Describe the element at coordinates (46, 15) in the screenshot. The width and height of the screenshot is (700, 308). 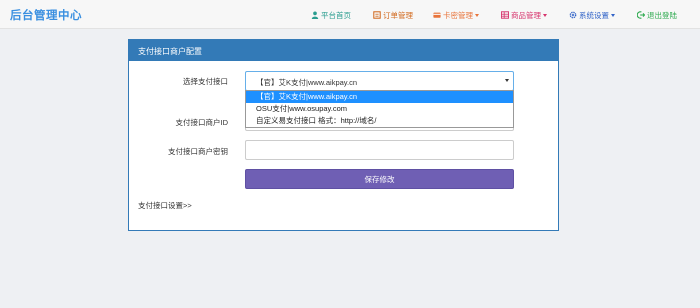
I see `brand-title: 后台管理中心` at that location.